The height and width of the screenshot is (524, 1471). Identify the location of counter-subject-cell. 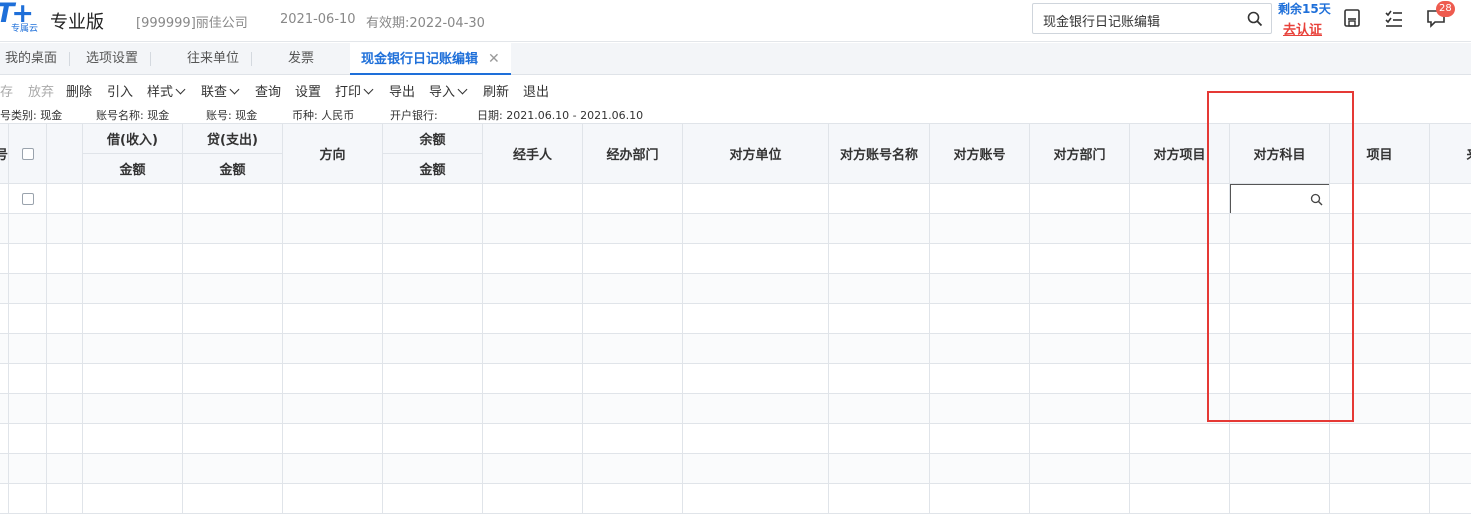
(1279, 198).